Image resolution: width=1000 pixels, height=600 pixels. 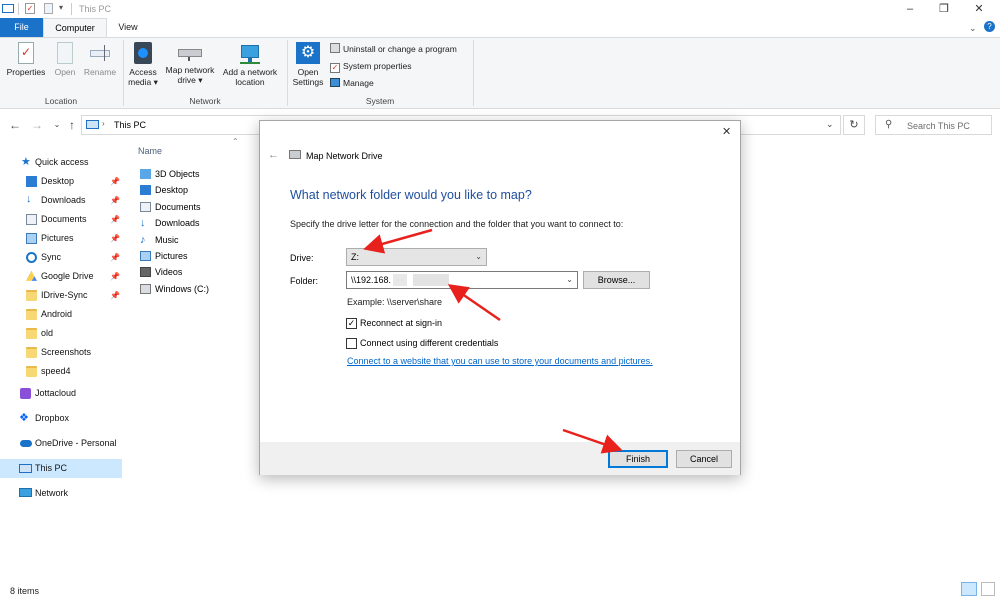 I want to click on add-network-location-button: Add a network location, so click(x=250, y=64).